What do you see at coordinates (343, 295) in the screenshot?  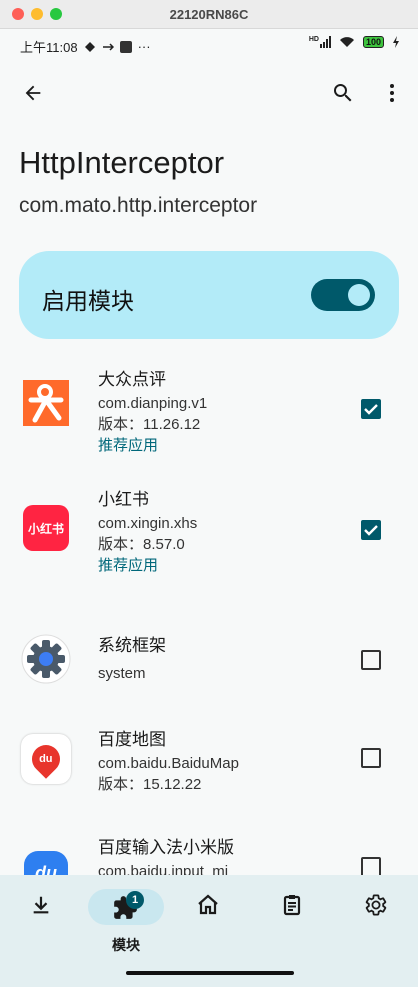 I see `enable-module-switch` at bounding box center [343, 295].